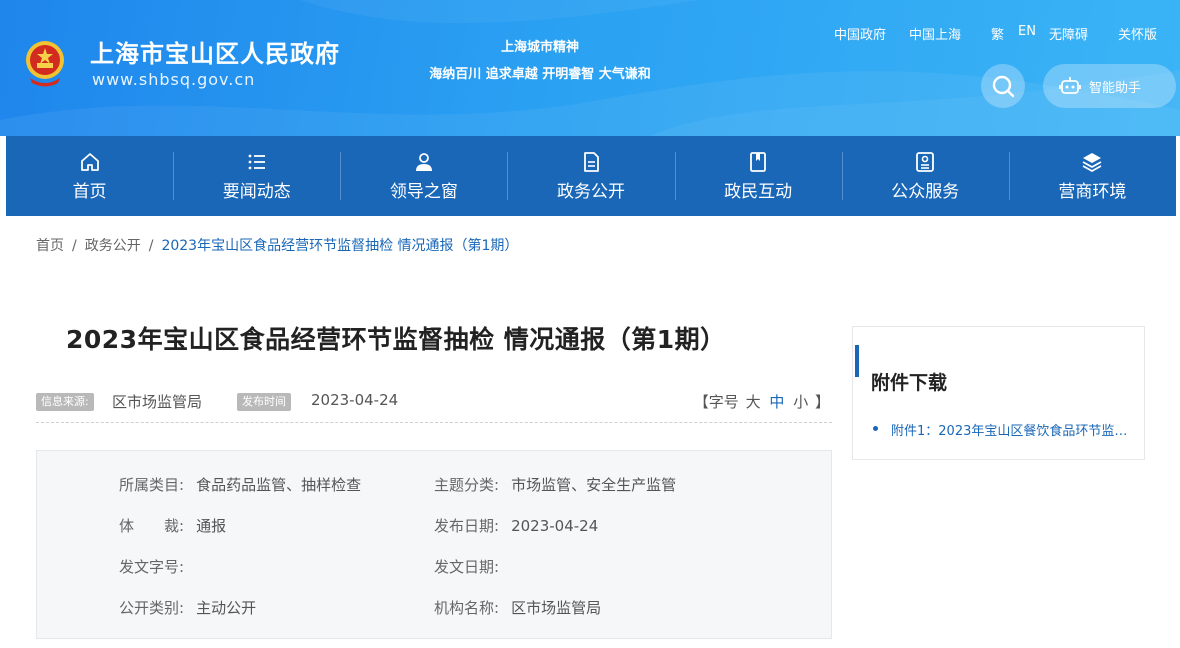  What do you see at coordinates (423, 161) in the screenshot?
I see `person-icon` at bounding box center [423, 161].